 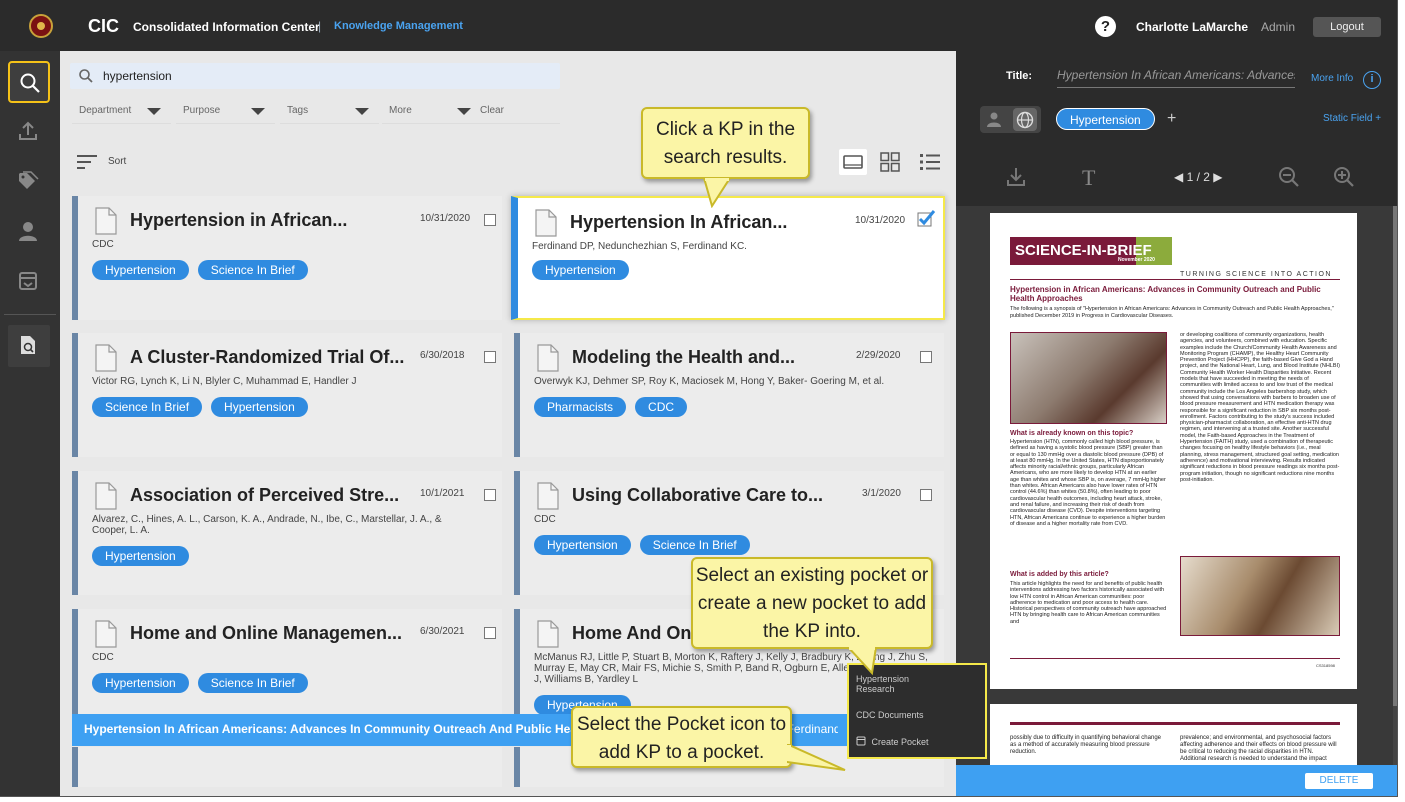 What do you see at coordinates (926, 218) in the screenshot?
I see `checked-checkbox-icon` at bounding box center [926, 218].